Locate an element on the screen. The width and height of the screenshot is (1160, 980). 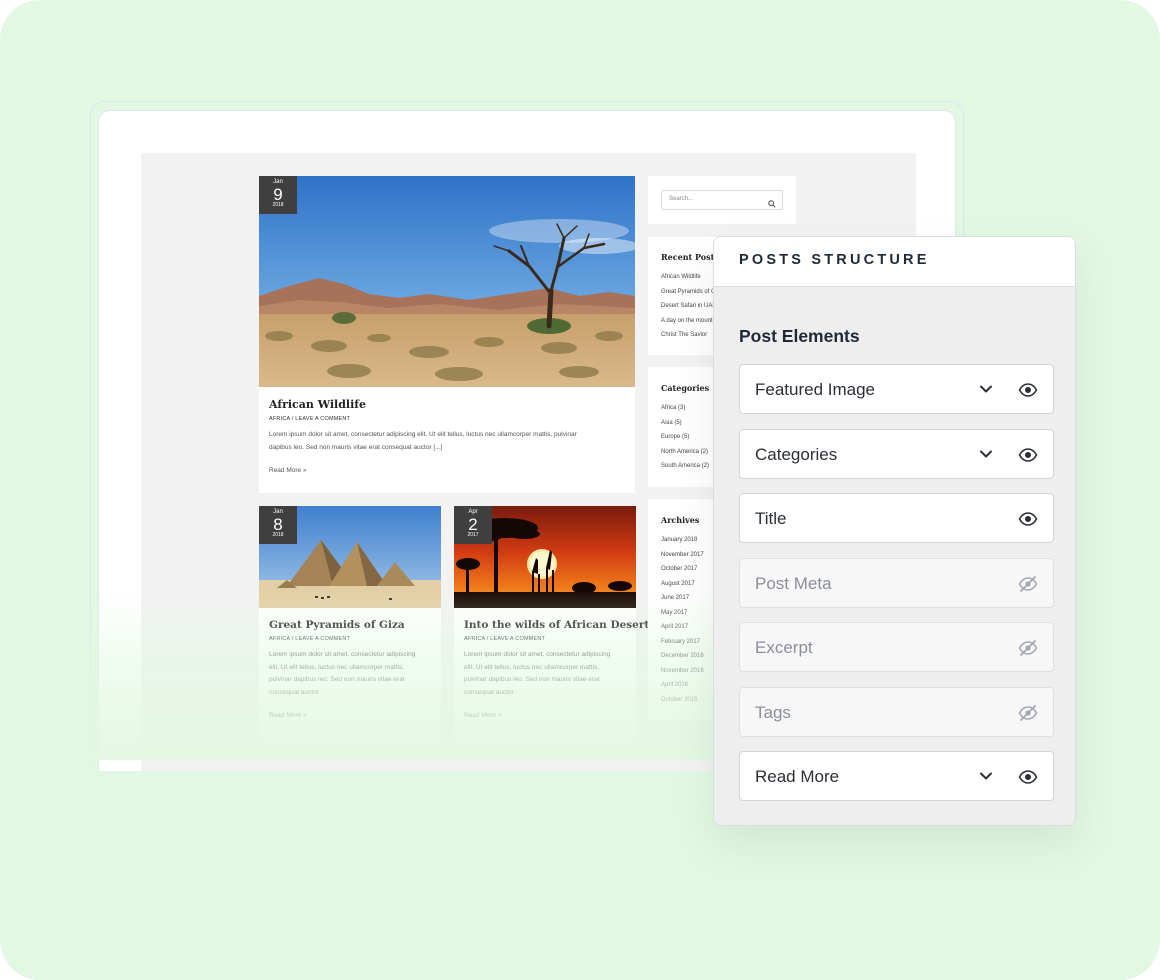
element-label: Title is located at coordinates (771, 518).